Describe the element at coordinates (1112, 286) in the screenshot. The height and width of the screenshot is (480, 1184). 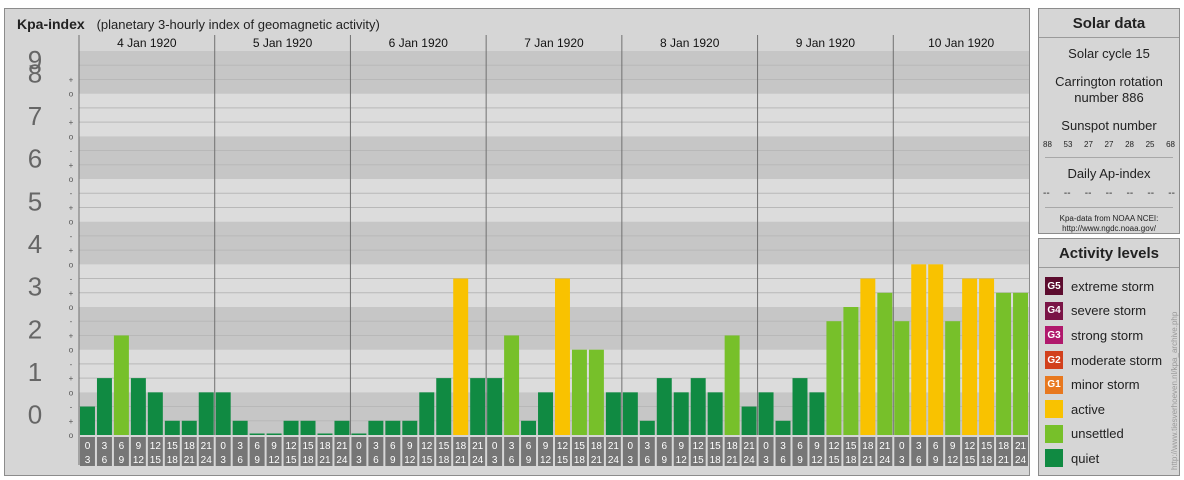
I see `legend-item-g5: G5 extreme storm` at that location.